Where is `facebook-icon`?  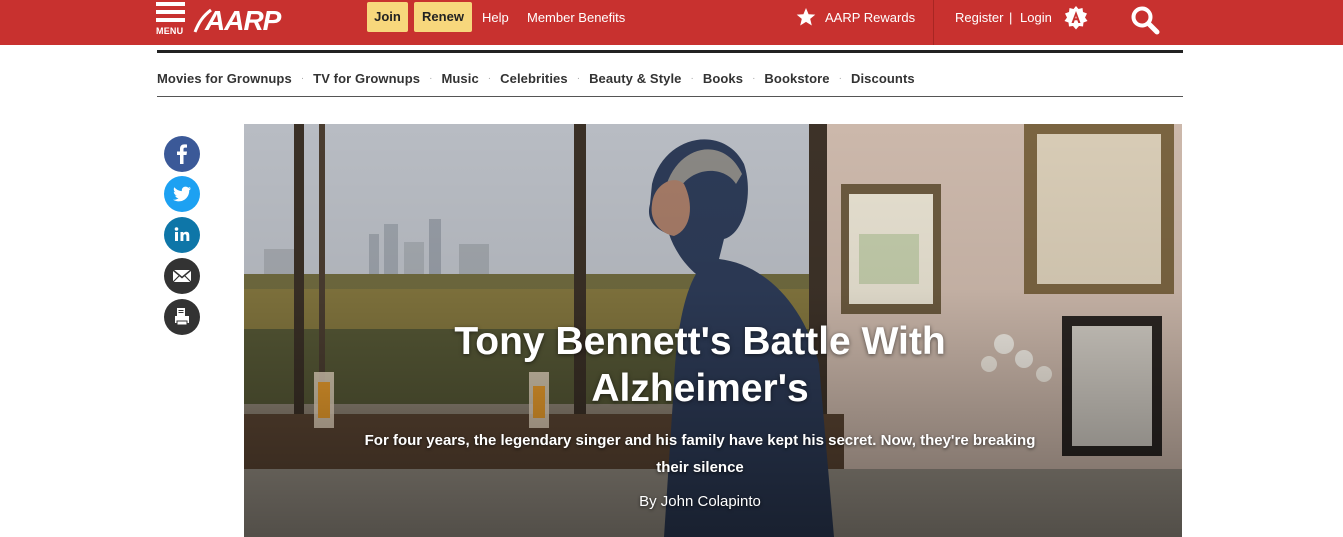 facebook-icon is located at coordinates (182, 154).